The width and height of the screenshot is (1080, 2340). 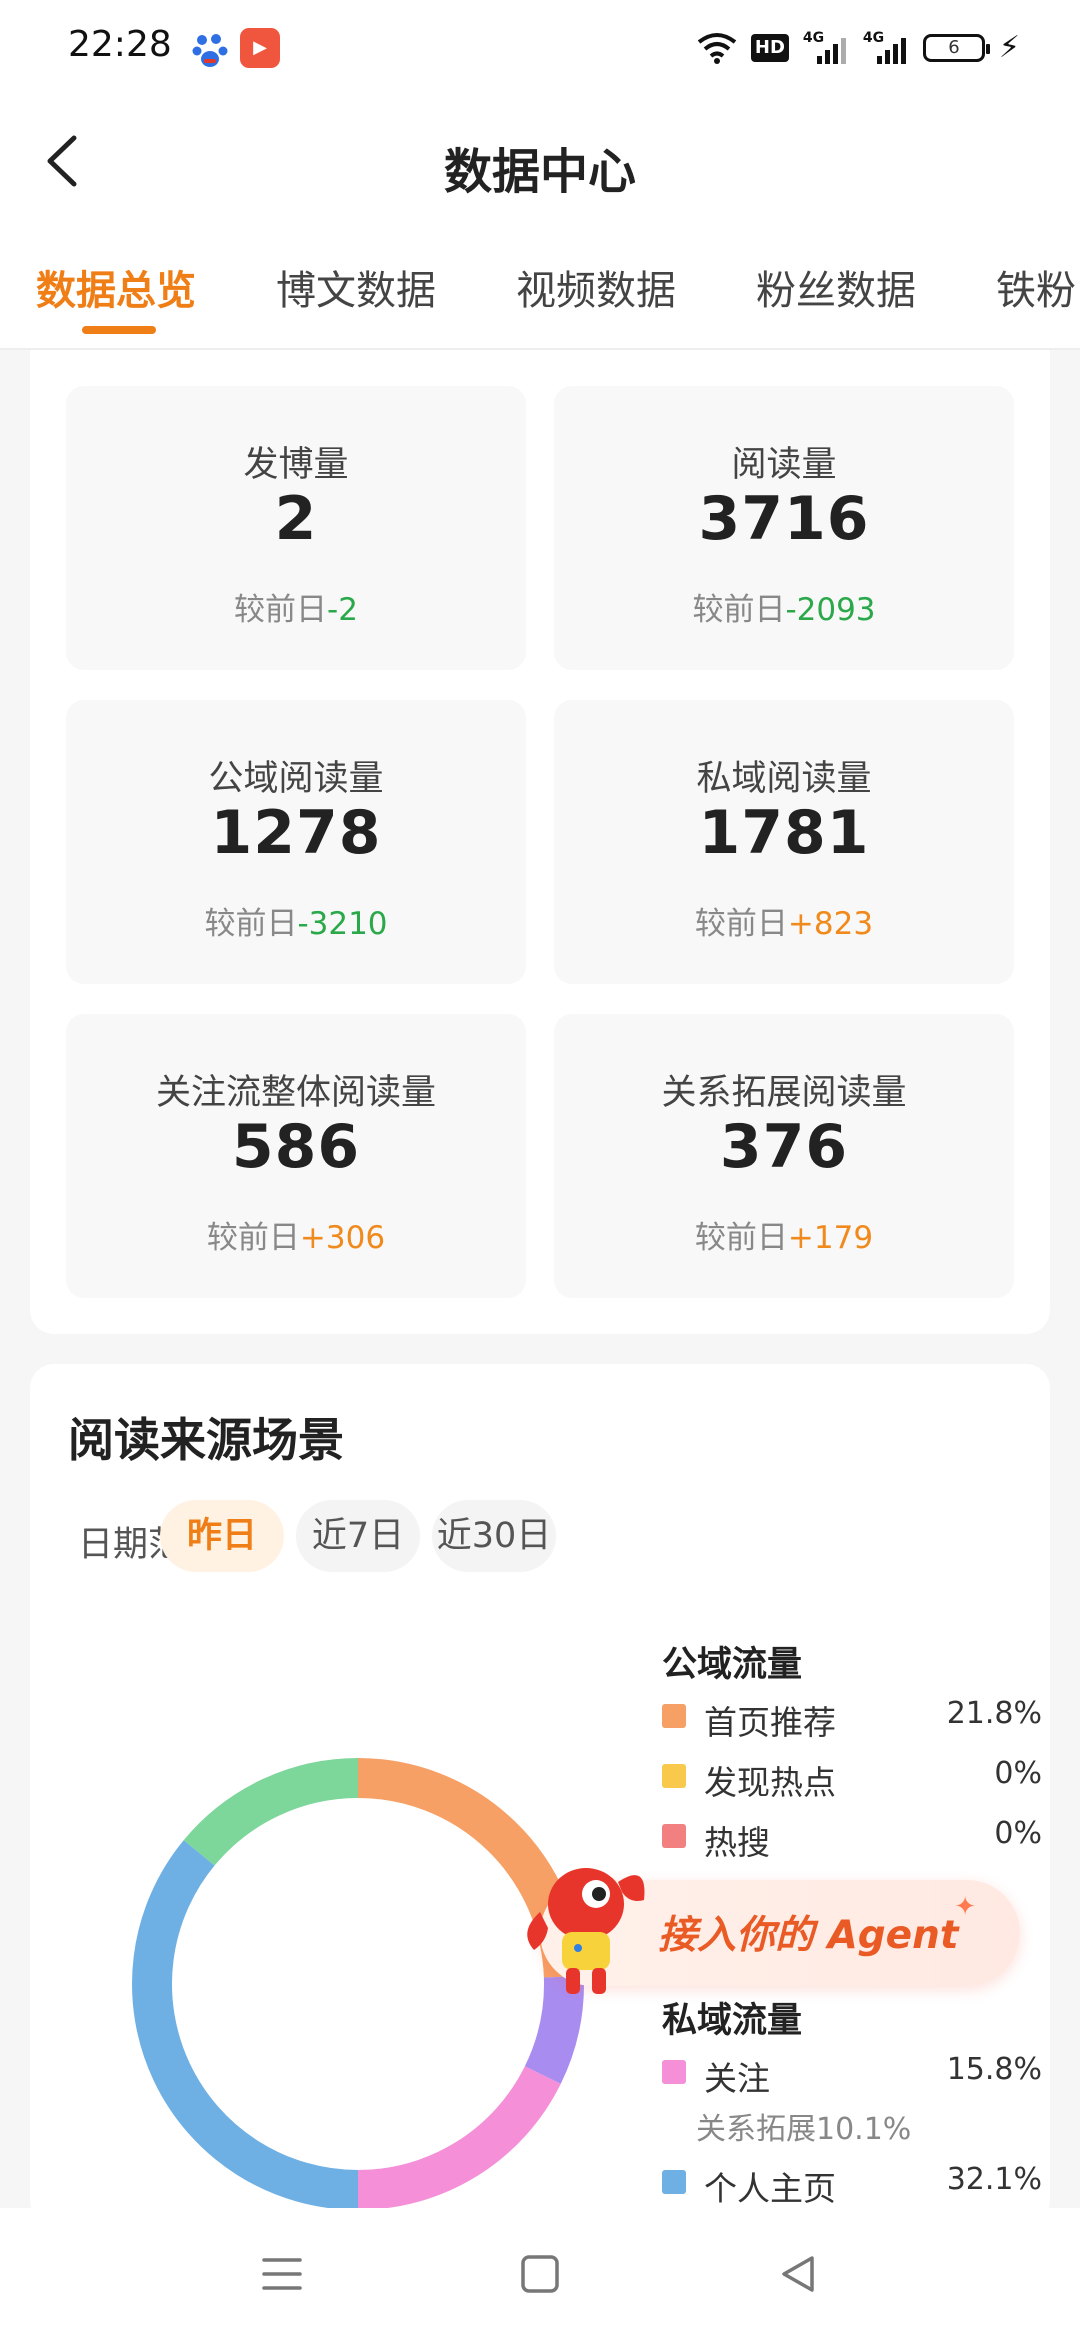 I want to click on legend-subitem-relation: 关系拓展10.1%, so click(x=804, y=2129).